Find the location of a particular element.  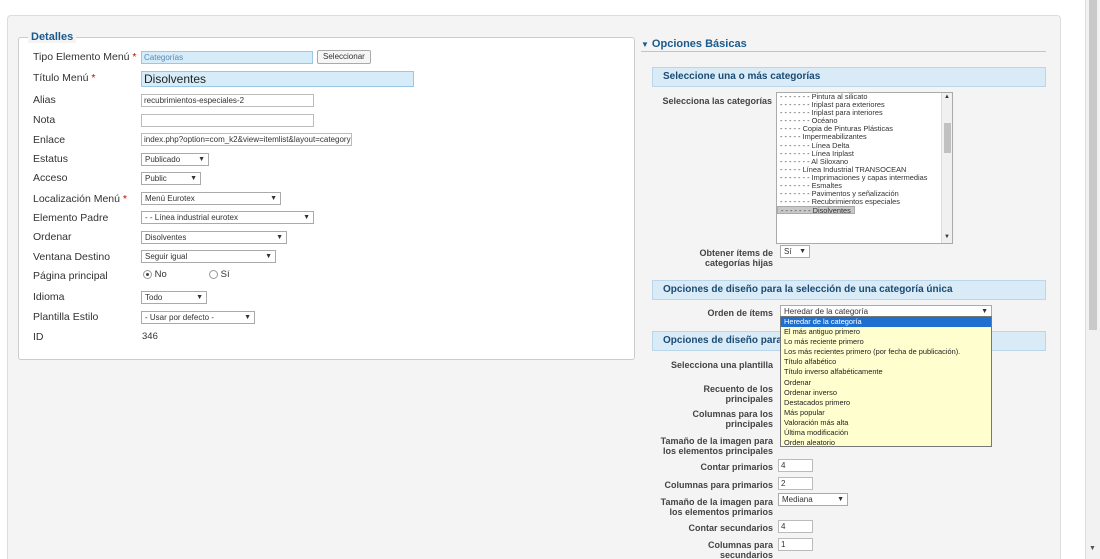

label-plantilla: Plantilla Estilo is located at coordinates (66, 317).